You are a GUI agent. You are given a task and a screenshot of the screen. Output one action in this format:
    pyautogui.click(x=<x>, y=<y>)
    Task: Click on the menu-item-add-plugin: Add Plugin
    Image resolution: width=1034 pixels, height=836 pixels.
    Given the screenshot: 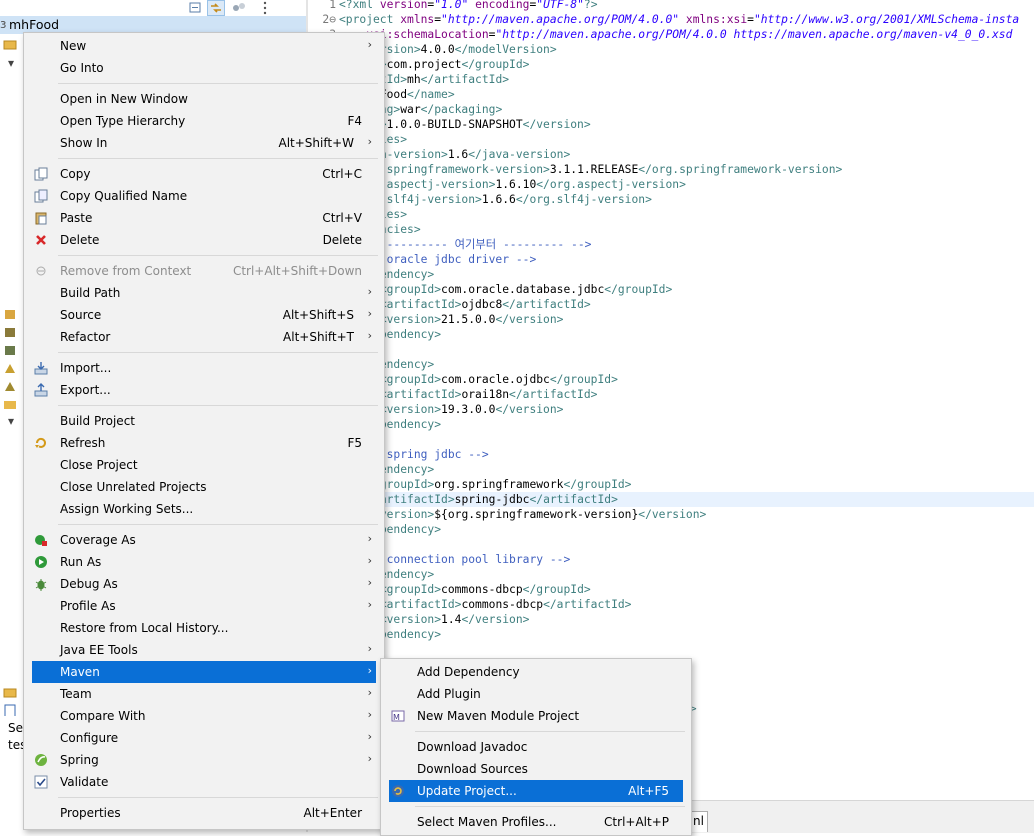 What is the action you would take?
    pyautogui.click(x=536, y=694)
    